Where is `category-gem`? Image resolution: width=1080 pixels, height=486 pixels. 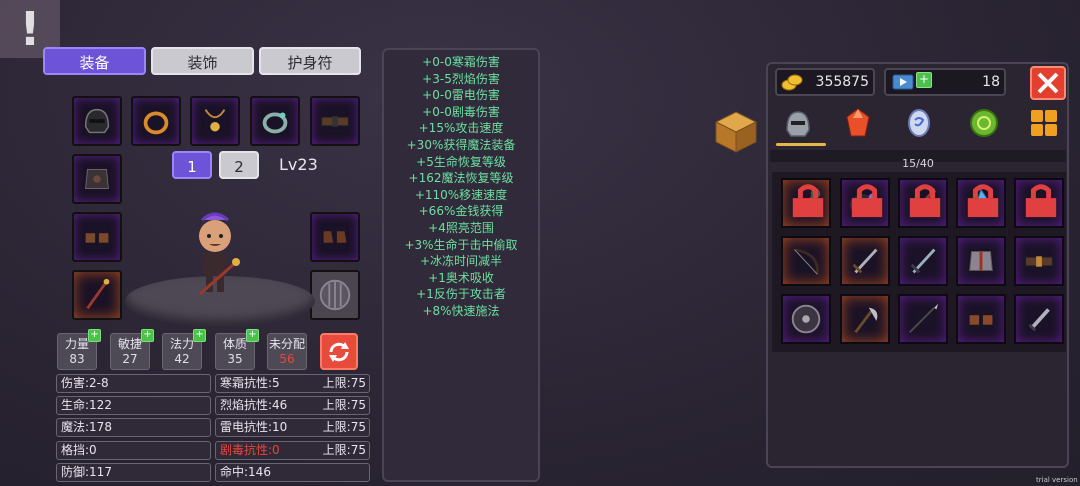 category-gem is located at coordinates (858, 123).